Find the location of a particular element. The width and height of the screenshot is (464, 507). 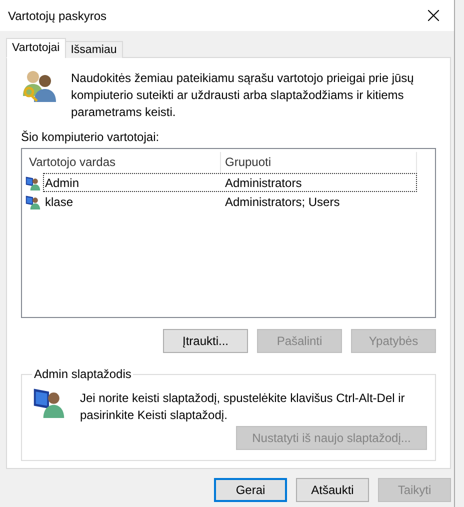

window-title: Vartotojų paskyros is located at coordinates (57, 15).